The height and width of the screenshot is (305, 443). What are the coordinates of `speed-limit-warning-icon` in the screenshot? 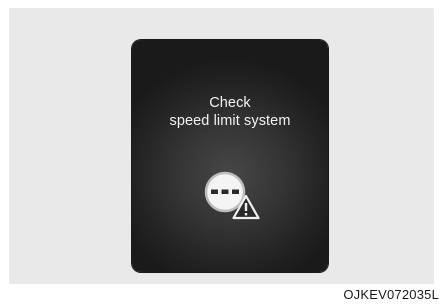 It's located at (234, 193).